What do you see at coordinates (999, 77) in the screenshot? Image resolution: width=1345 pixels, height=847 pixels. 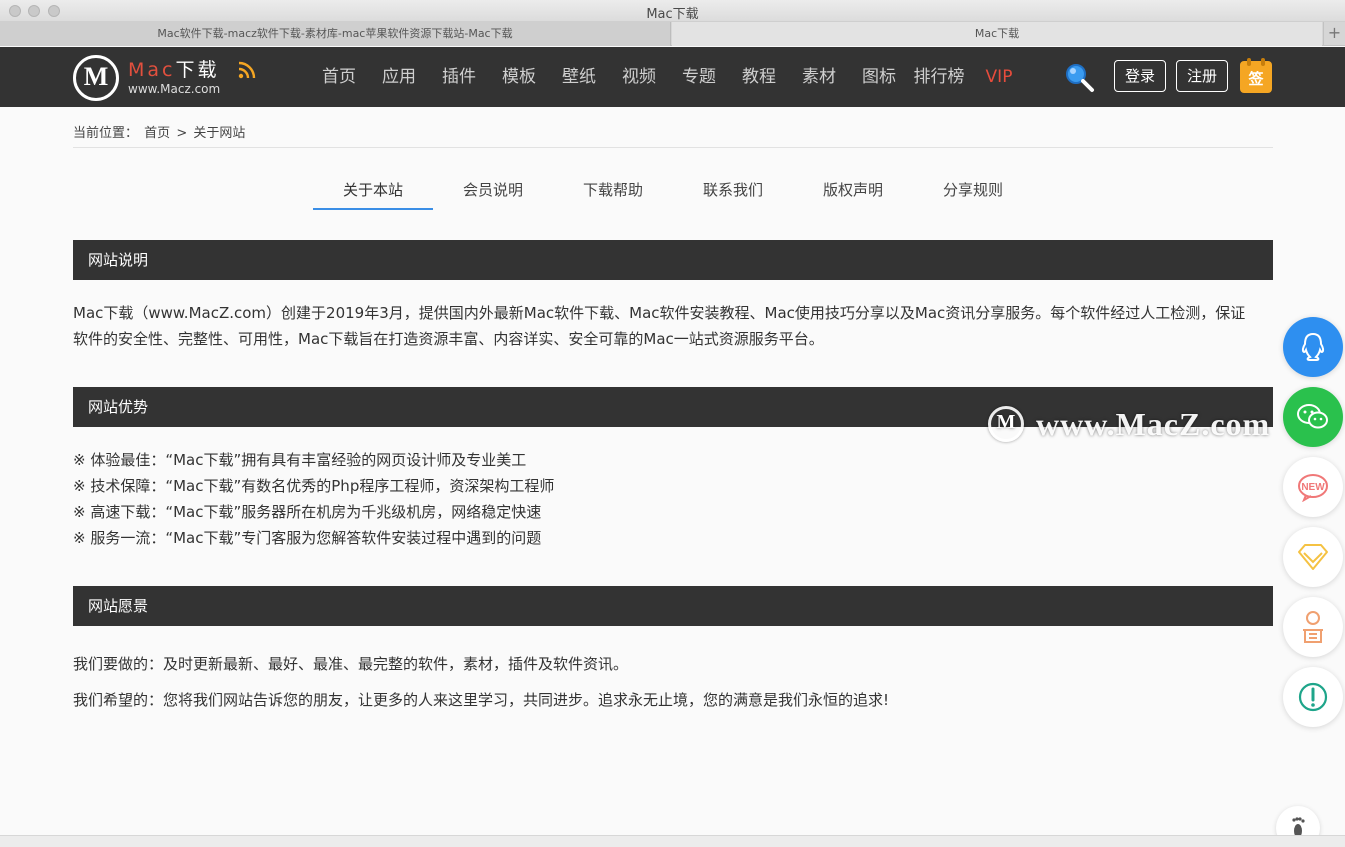 I see `nav-vip: VIP` at bounding box center [999, 77].